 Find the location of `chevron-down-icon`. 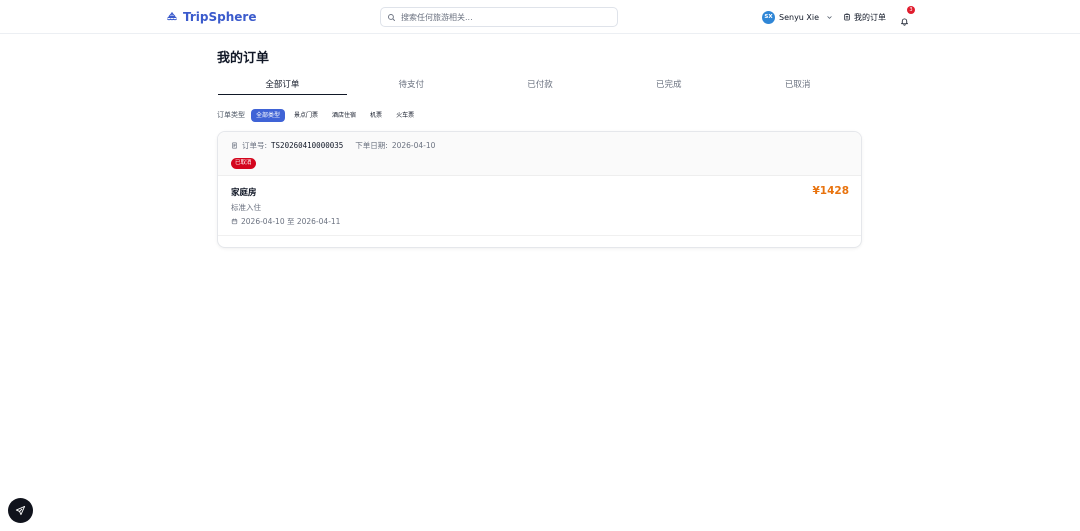

chevron-down-icon is located at coordinates (829, 17).